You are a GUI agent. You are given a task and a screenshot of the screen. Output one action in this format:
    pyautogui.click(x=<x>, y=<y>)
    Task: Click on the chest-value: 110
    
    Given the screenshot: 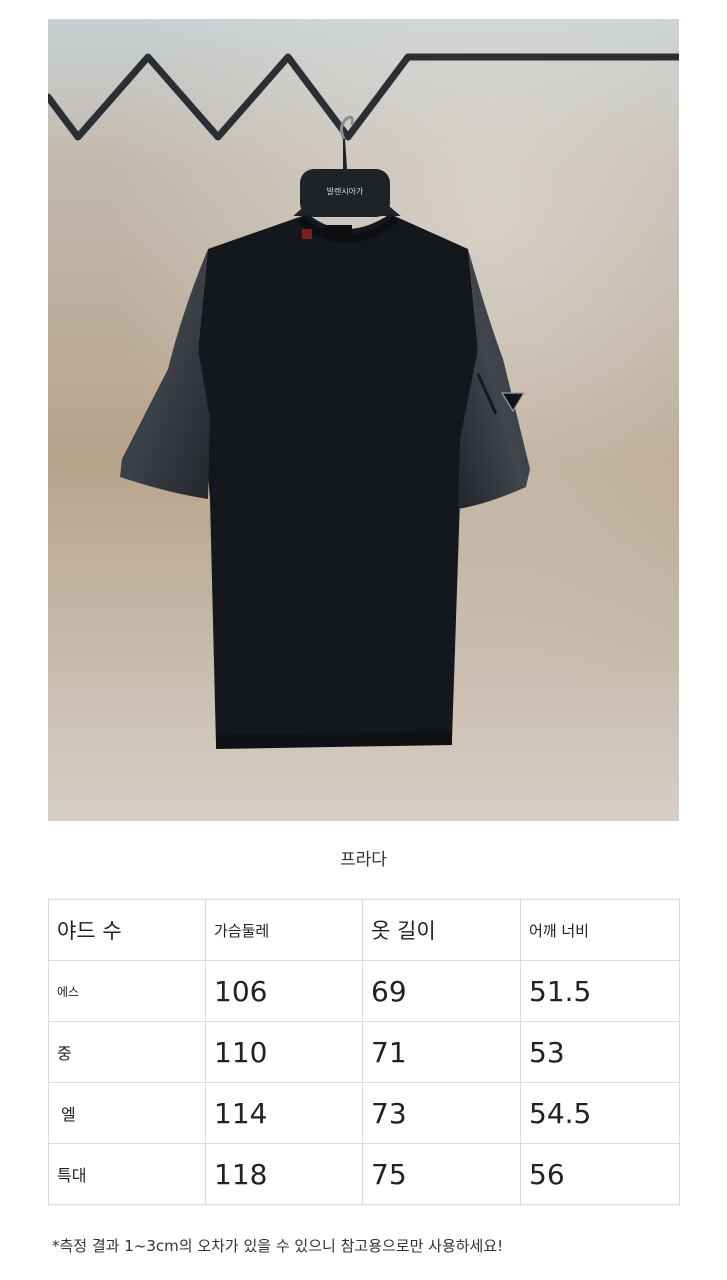 What is the action you would take?
    pyautogui.click(x=284, y=1052)
    